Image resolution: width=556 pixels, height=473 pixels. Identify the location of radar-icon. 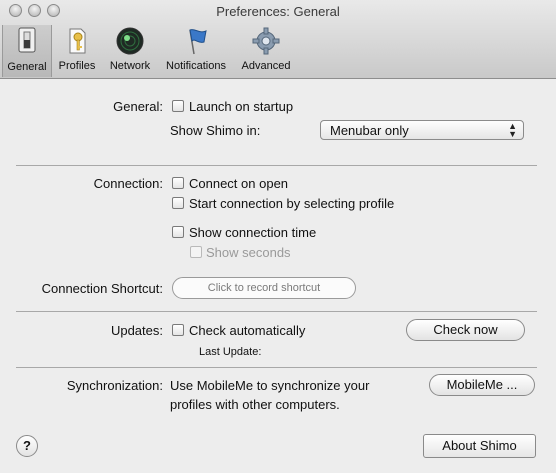
(130, 41).